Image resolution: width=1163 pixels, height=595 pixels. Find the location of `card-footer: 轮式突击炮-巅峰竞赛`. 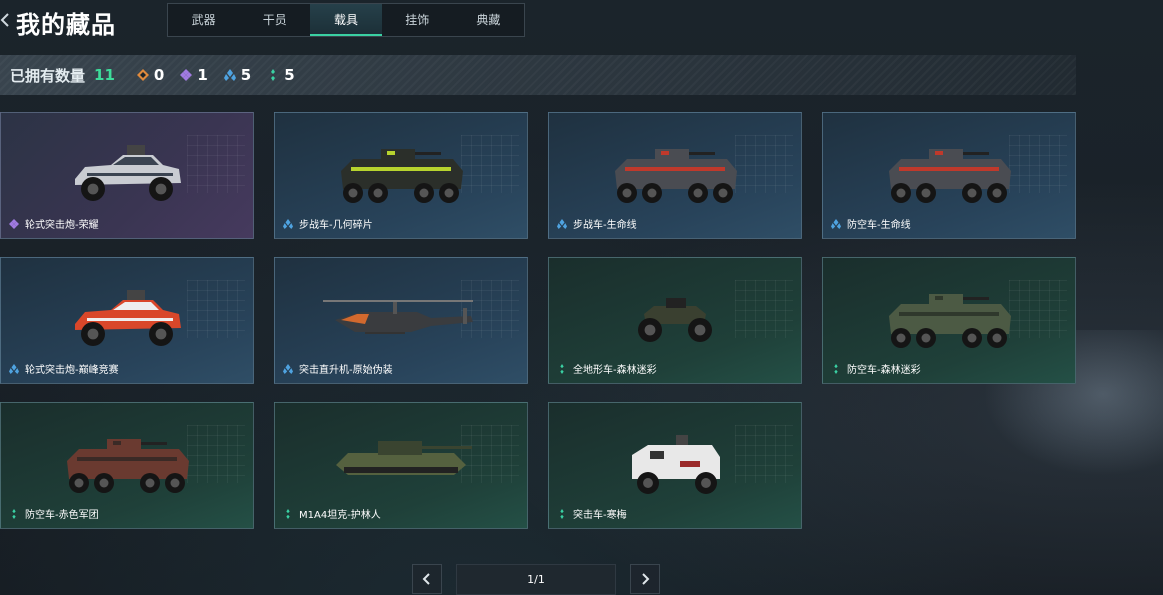

card-footer: 轮式突击炮-巅峰竞赛 is located at coordinates (64, 368).